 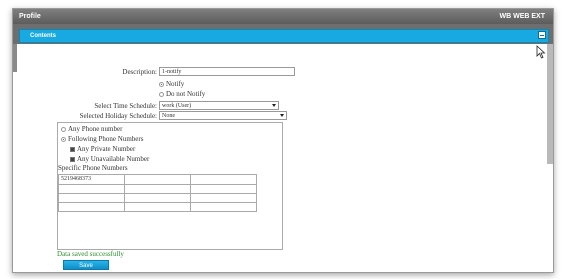 What do you see at coordinates (125, 106) in the screenshot?
I see `time-schedule-label: Select Time Schedule:` at bounding box center [125, 106].